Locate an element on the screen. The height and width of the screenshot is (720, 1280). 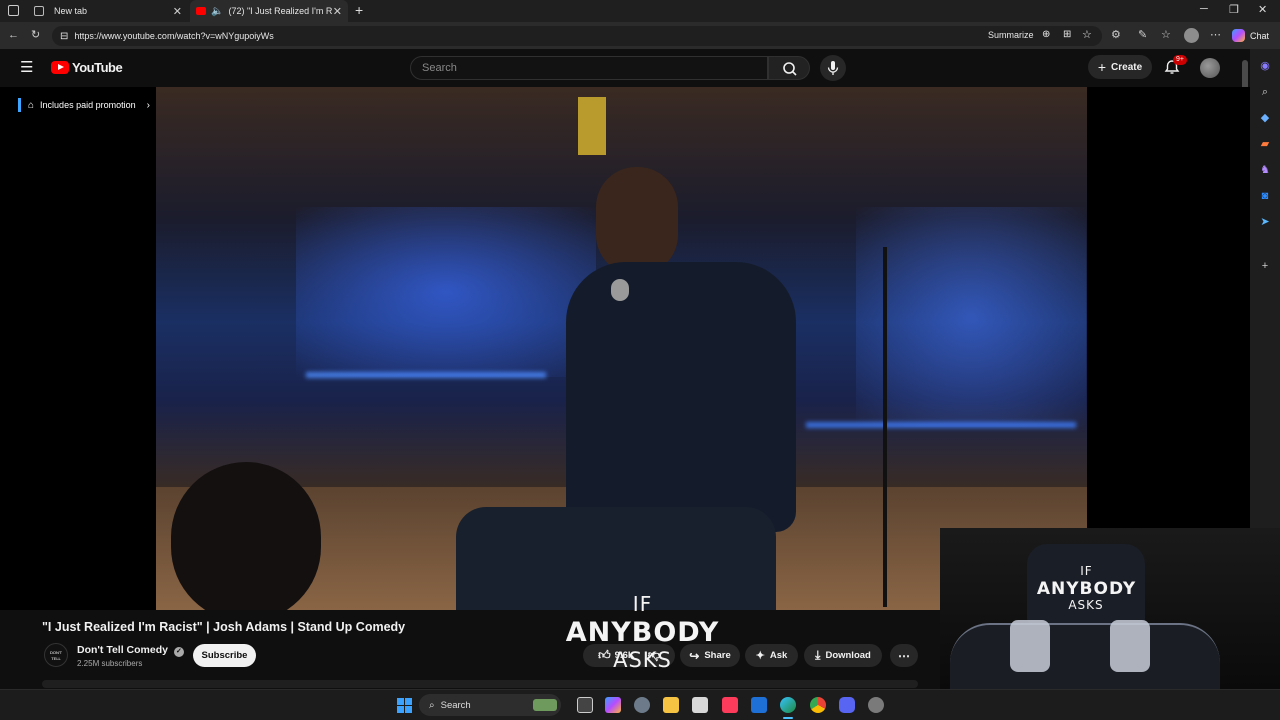
new-tab-plus-icon: + is located at coordinates (359, 10).